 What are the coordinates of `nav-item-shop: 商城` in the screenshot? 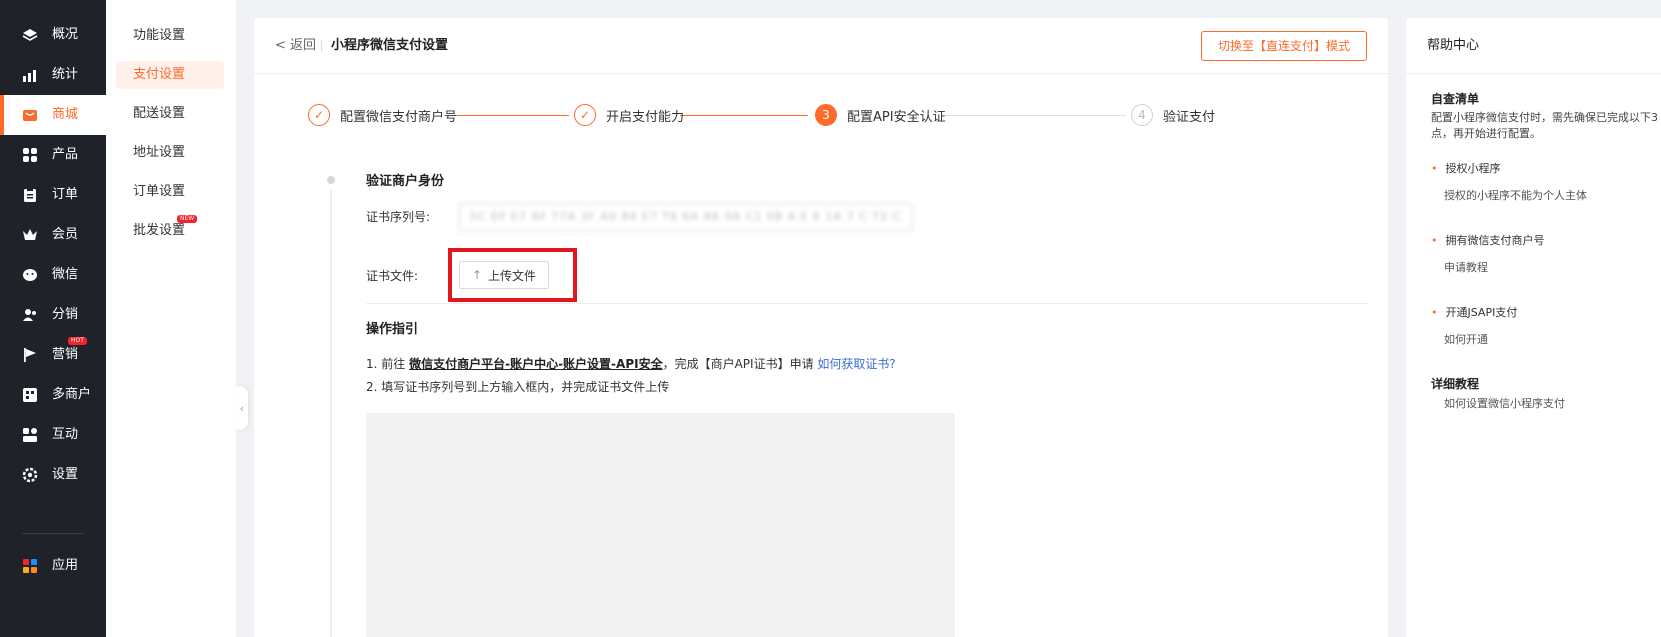 It's located at (53, 115).